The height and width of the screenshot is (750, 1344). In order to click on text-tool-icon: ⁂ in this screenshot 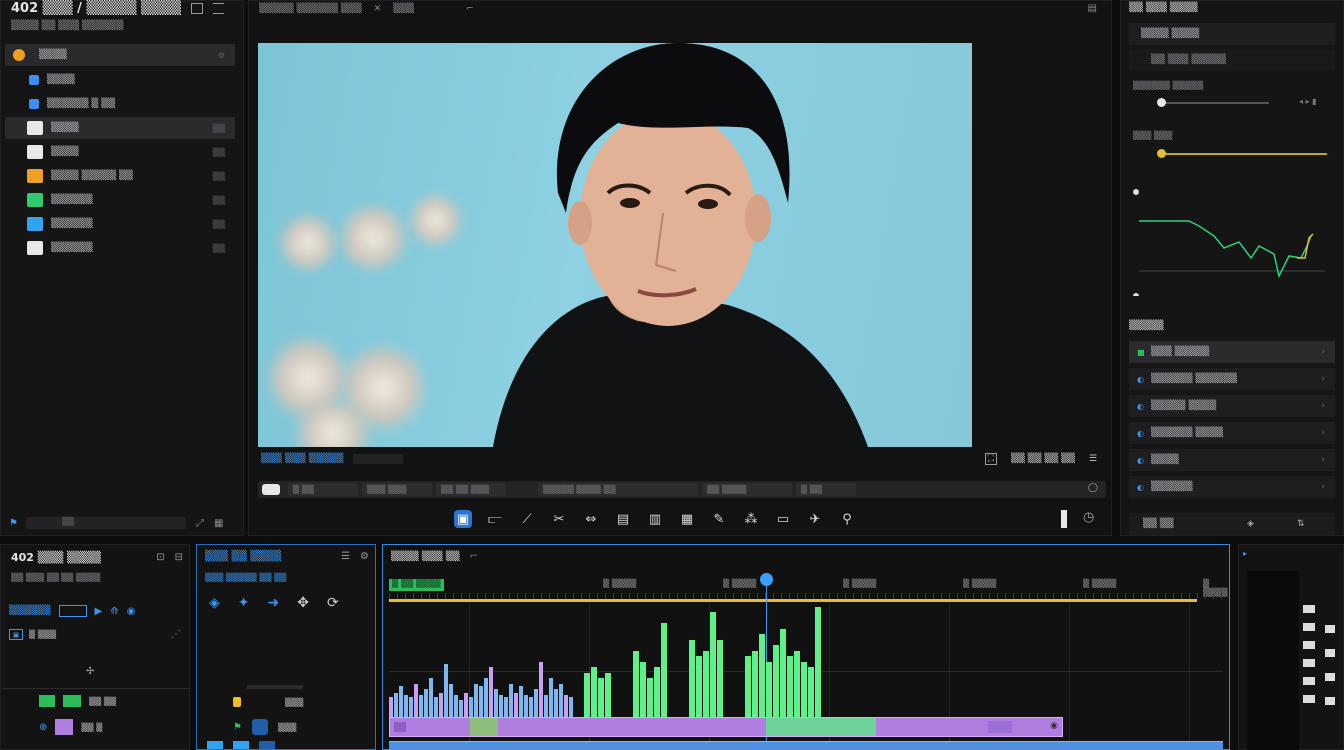, I will do `click(751, 519)`.